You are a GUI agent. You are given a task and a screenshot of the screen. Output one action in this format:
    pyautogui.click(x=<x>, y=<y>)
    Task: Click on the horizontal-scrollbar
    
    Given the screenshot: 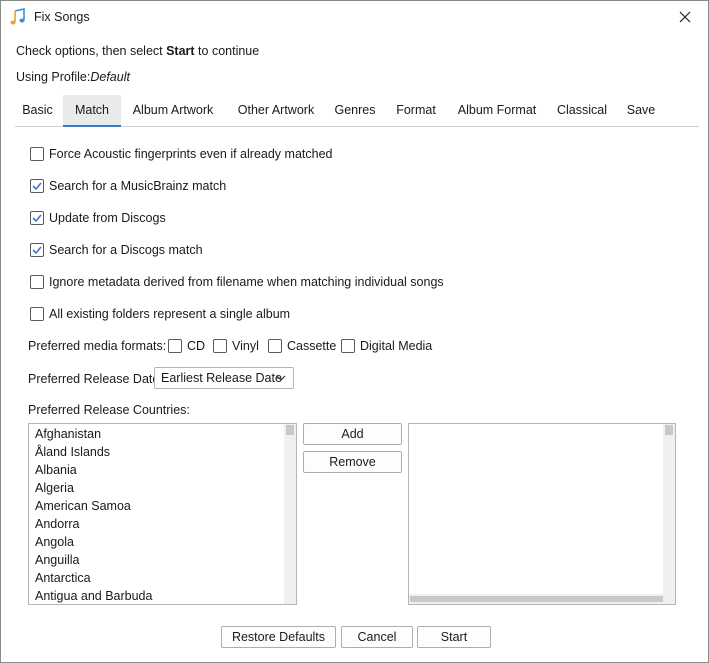 What is the action you would take?
    pyautogui.click(x=542, y=599)
    